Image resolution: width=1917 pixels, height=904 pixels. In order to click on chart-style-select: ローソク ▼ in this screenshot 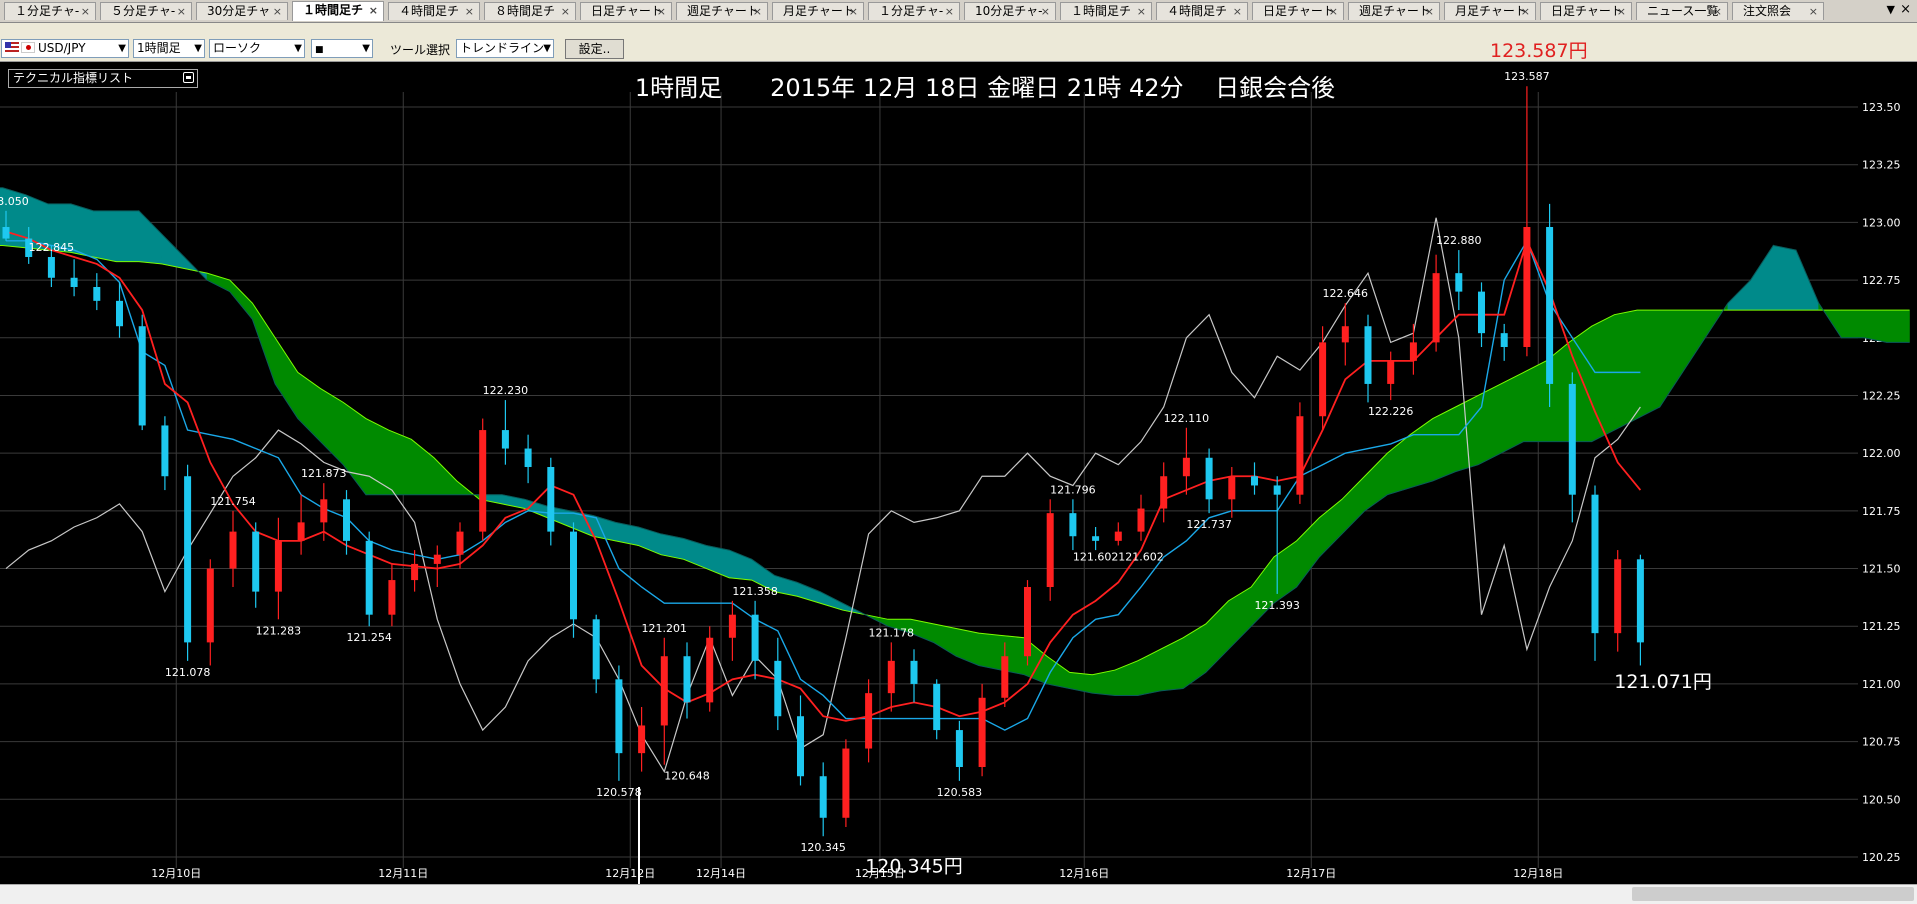, I will do `click(257, 48)`.